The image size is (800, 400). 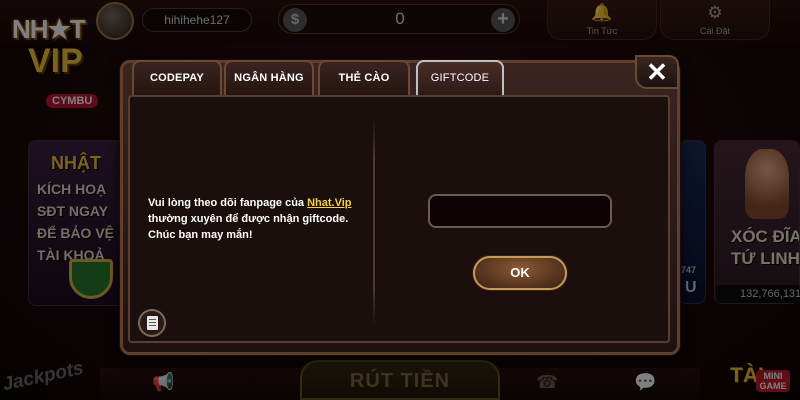 What do you see at coordinates (177, 78) in the screenshot?
I see `tab-codepay: CODEPAY` at bounding box center [177, 78].